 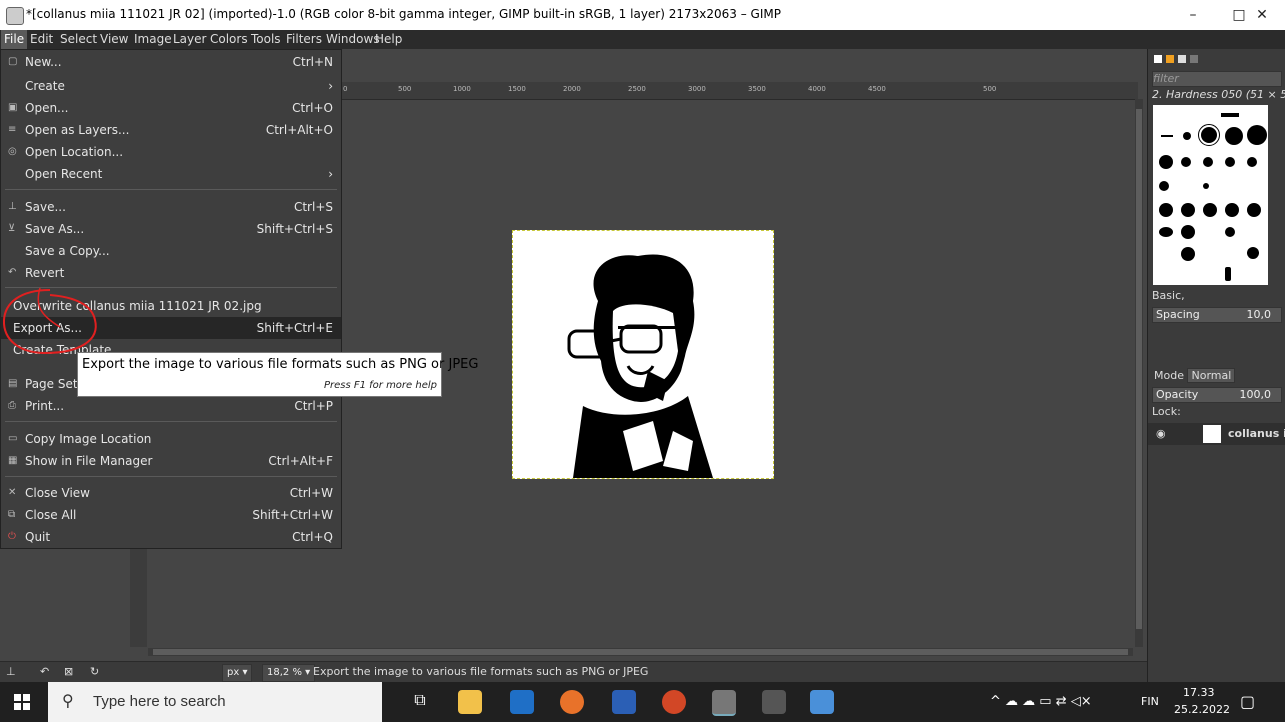 What do you see at coordinates (1041, 701) in the screenshot?
I see `tray-icons: ^ ☁ ☁ ▭ ⇄ ◁×` at bounding box center [1041, 701].